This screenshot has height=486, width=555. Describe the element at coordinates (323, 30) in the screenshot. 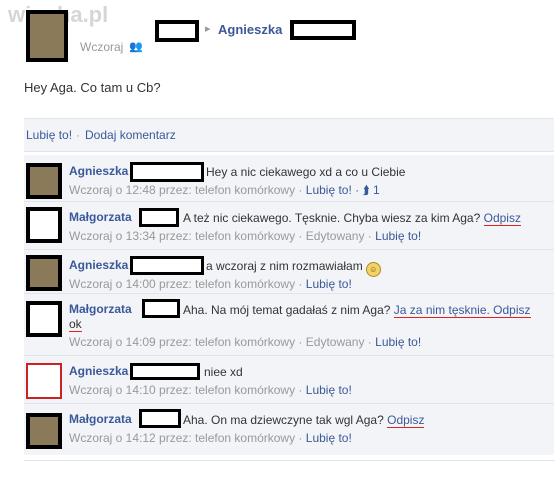

I see `target-surname-redaction` at that location.